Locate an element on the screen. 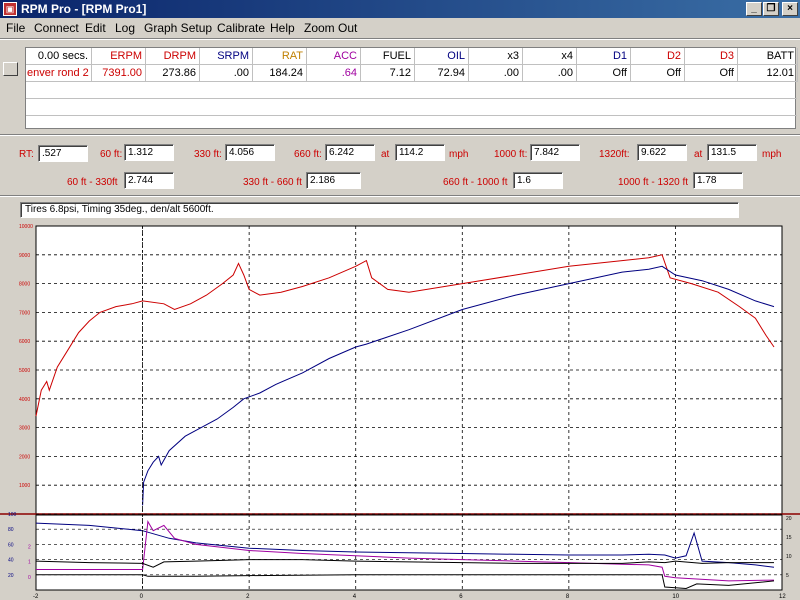 Image resolution: width=800 pixels, height=600 pixels. ft60-field: 1.312 is located at coordinates (149, 152).